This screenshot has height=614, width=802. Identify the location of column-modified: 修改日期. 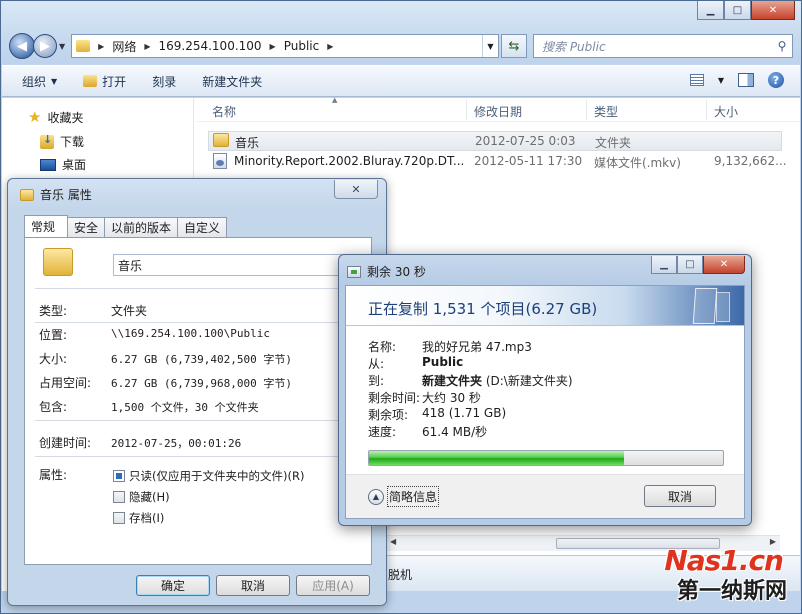
(498, 111).